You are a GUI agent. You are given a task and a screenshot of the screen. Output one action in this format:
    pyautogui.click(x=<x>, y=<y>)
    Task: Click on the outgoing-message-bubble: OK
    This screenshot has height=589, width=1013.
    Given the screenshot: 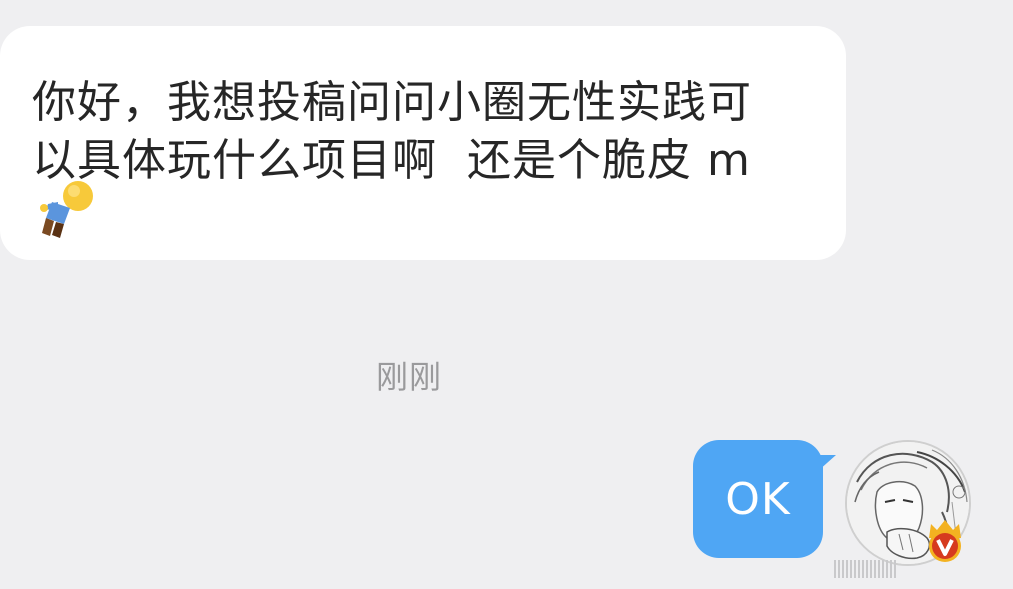 What is the action you would take?
    pyautogui.click(x=758, y=499)
    